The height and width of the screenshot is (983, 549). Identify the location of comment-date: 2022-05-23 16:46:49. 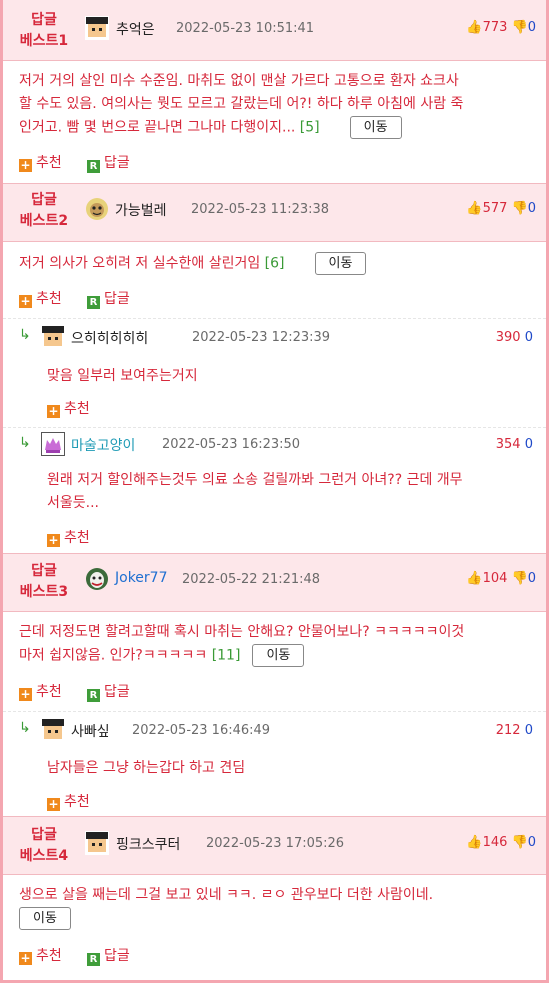
(201, 730).